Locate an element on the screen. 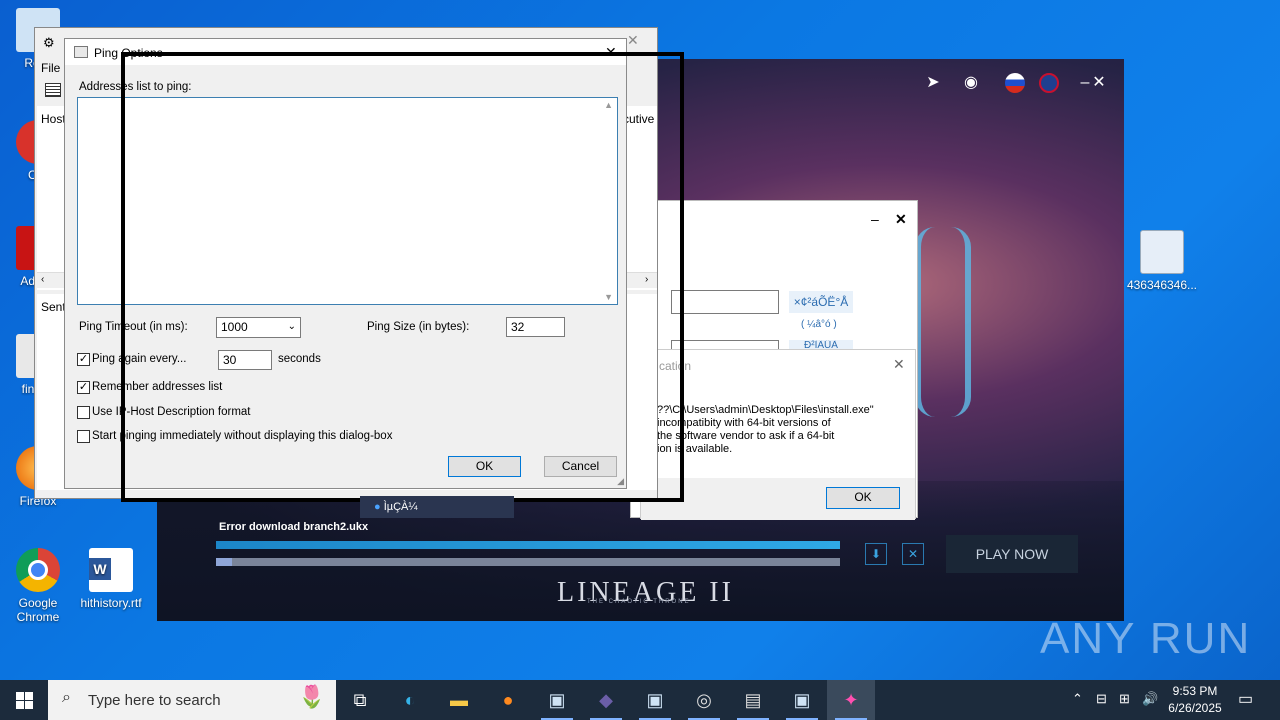  taskbar-launcher-icon: ◆ is located at coordinates (606, 700).